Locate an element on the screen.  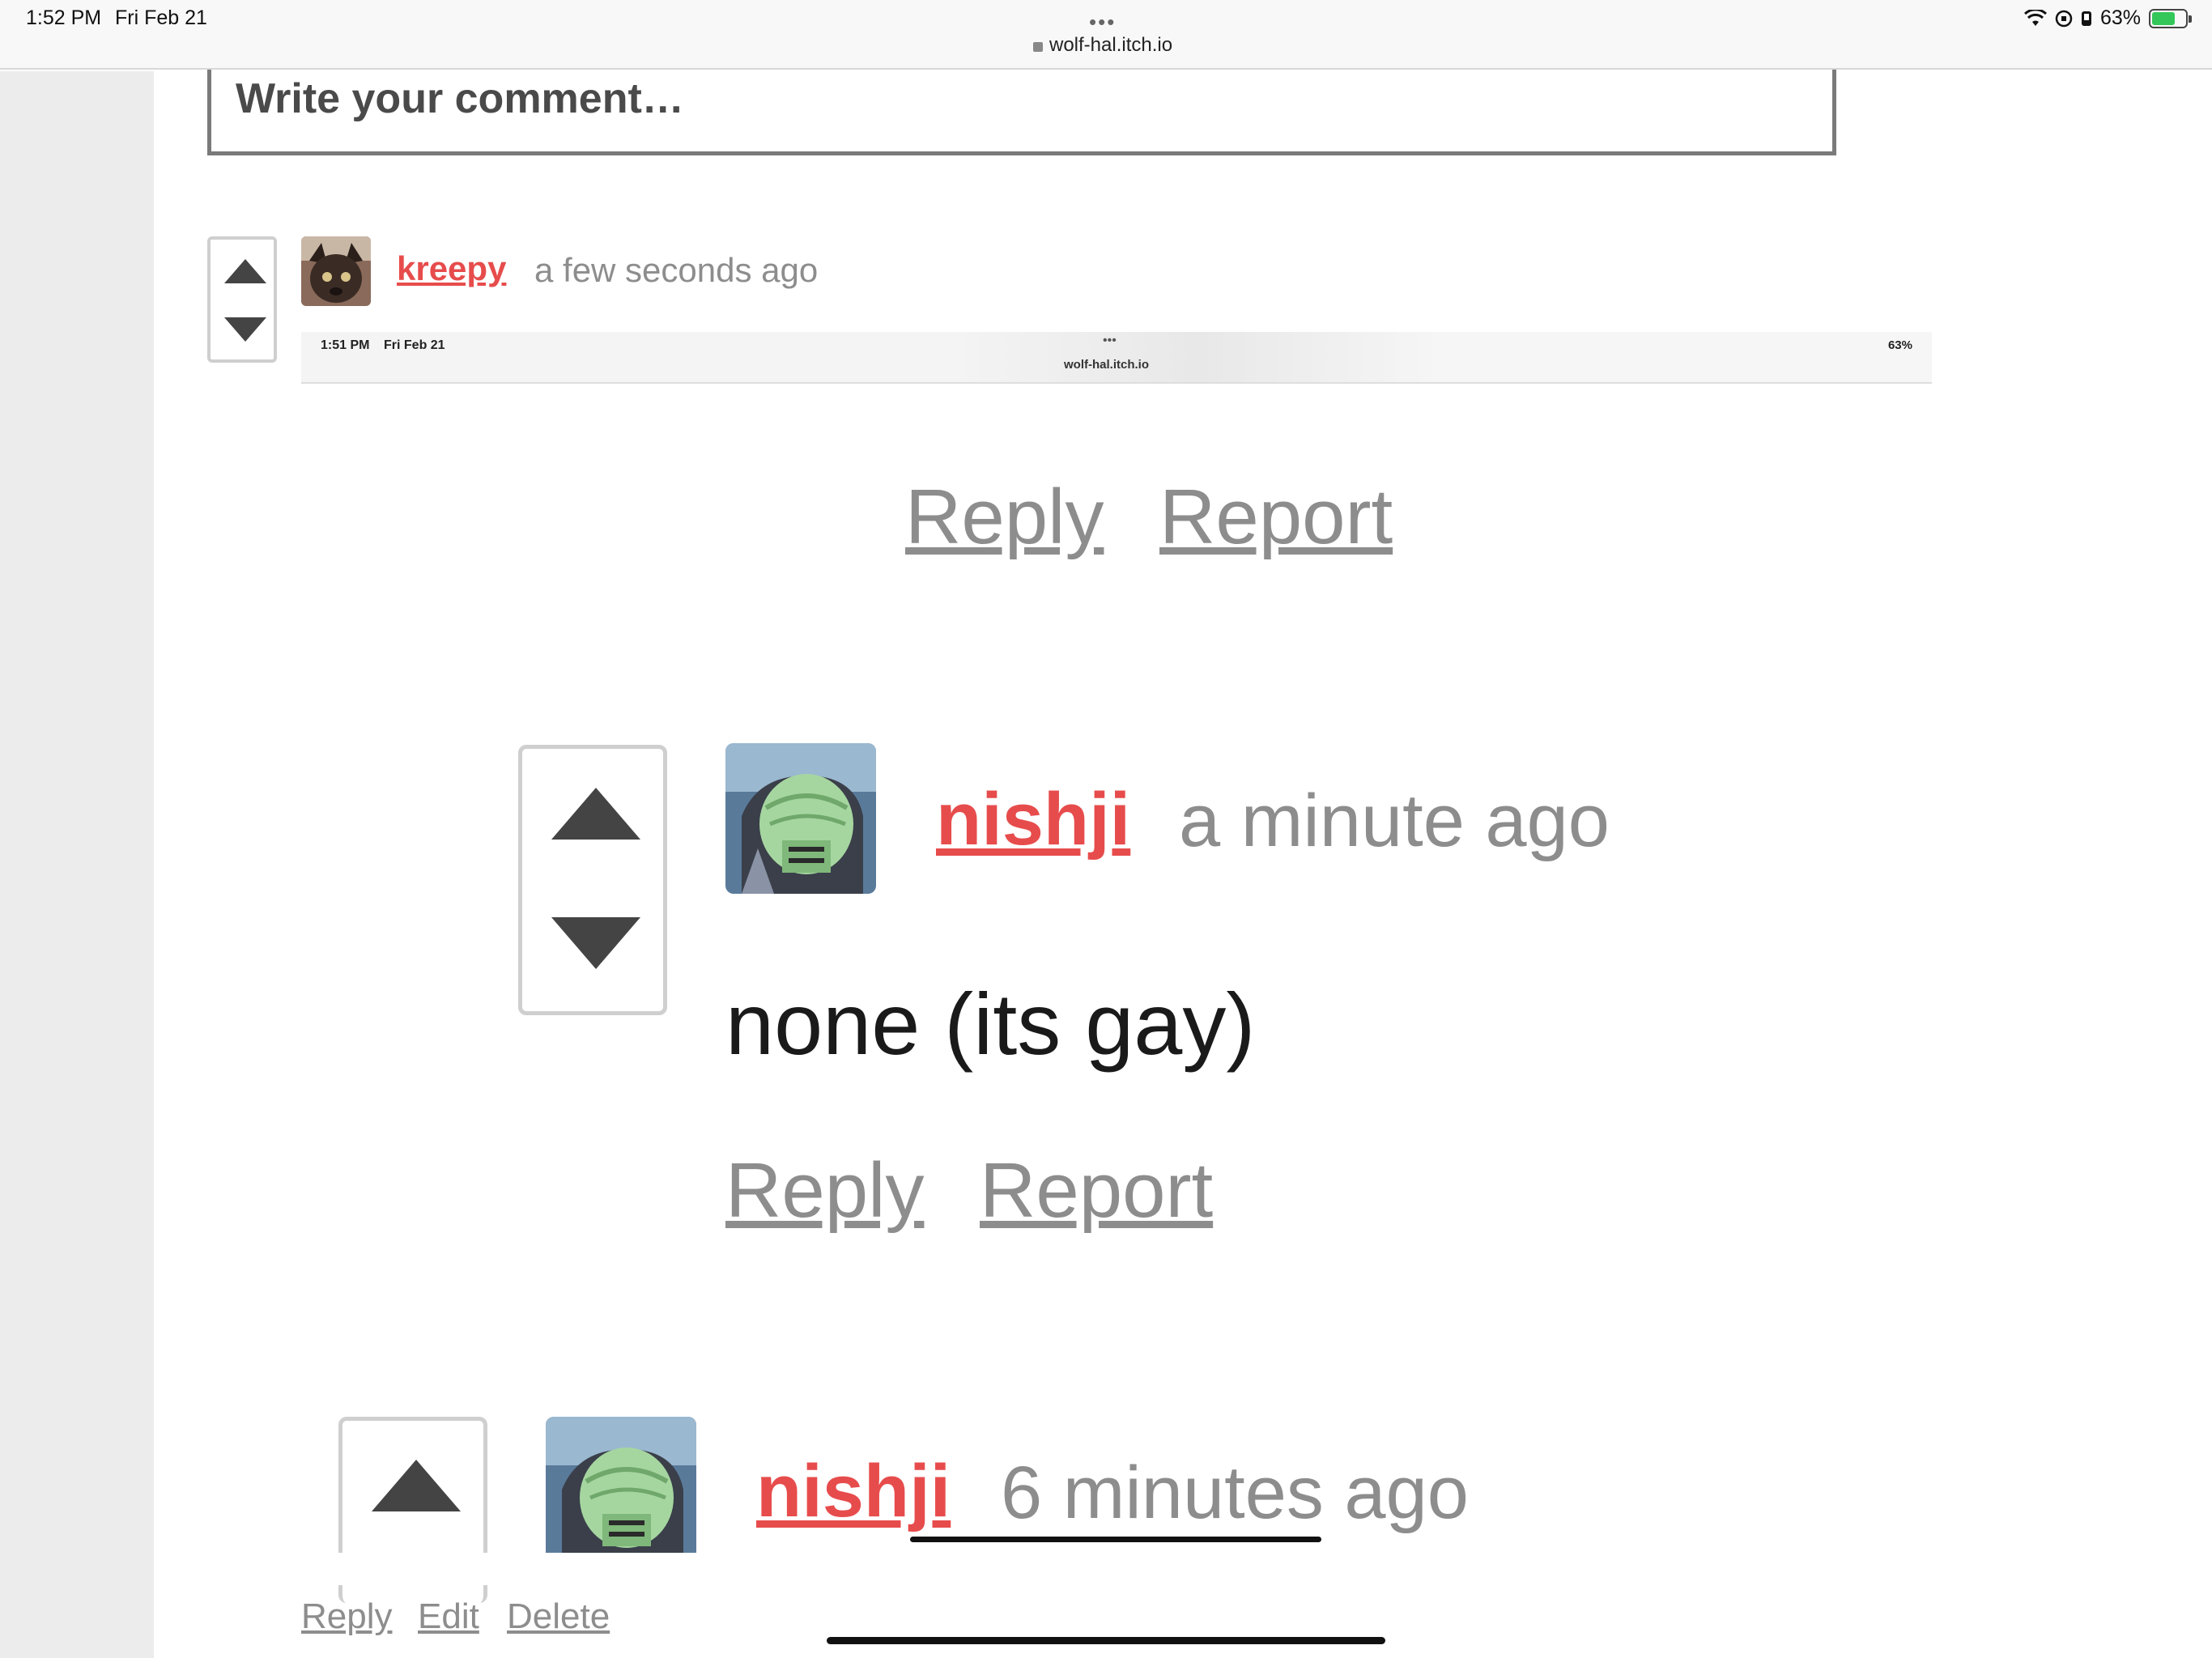
comment-timestamp: a minute ago is located at coordinates (1395, 821).